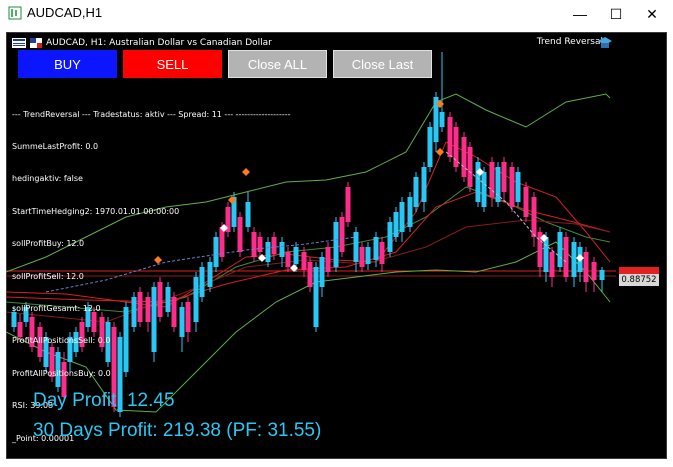 The width and height of the screenshot is (673, 467). What do you see at coordinates (580, 14) in the screenshot?
I see `minimize-button: —` at bounding box center [580, 14].